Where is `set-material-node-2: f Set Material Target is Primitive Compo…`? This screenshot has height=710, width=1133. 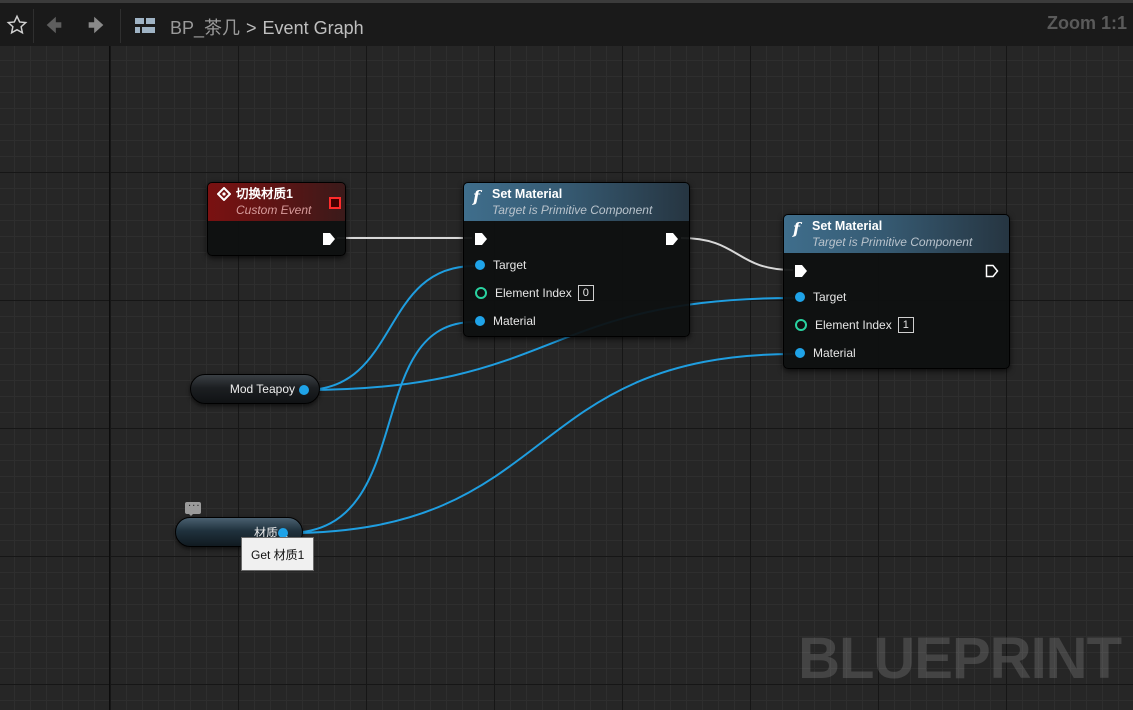
set-material-node-2: f Set Material Target is Primitive Compo… is located at coordinates (896, 291).